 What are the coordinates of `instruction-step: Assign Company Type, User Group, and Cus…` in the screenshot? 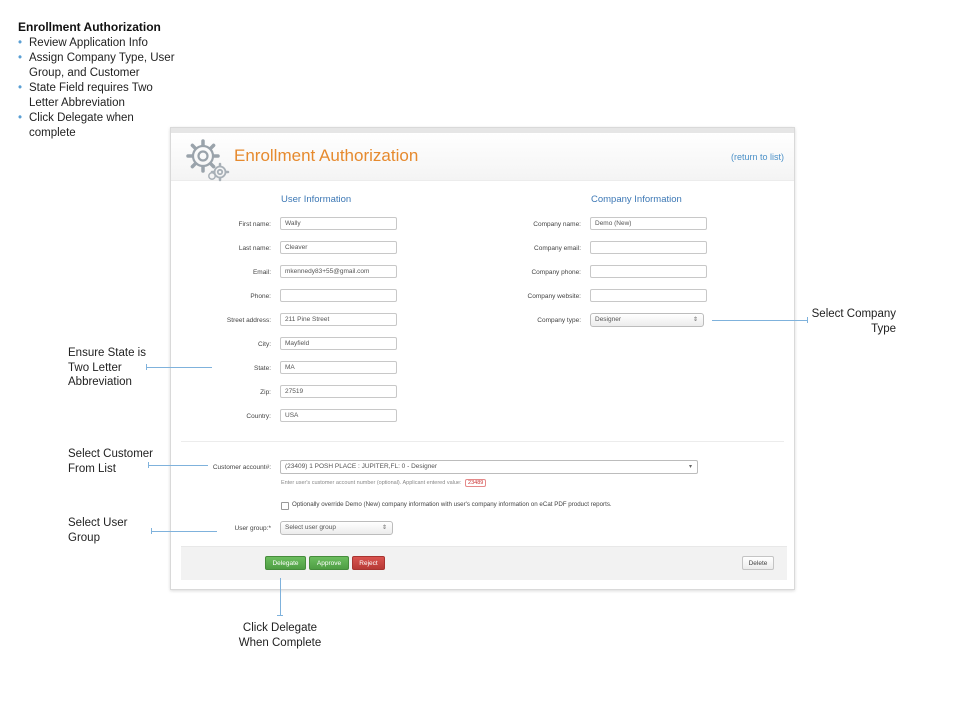 It's located at (98, 66).